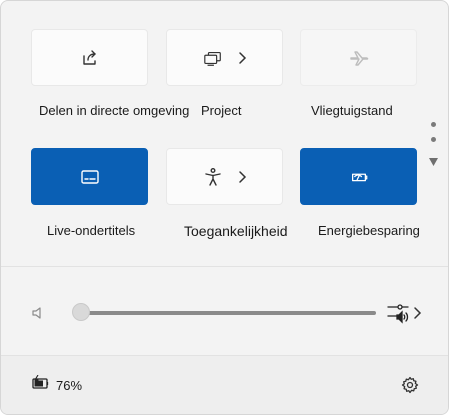 This screenshot has width=449, height=415. What do you see at coordinates (38, 313) in the screenshot?
I see `speaker-muted-icon` at bounding box center [38, 313].